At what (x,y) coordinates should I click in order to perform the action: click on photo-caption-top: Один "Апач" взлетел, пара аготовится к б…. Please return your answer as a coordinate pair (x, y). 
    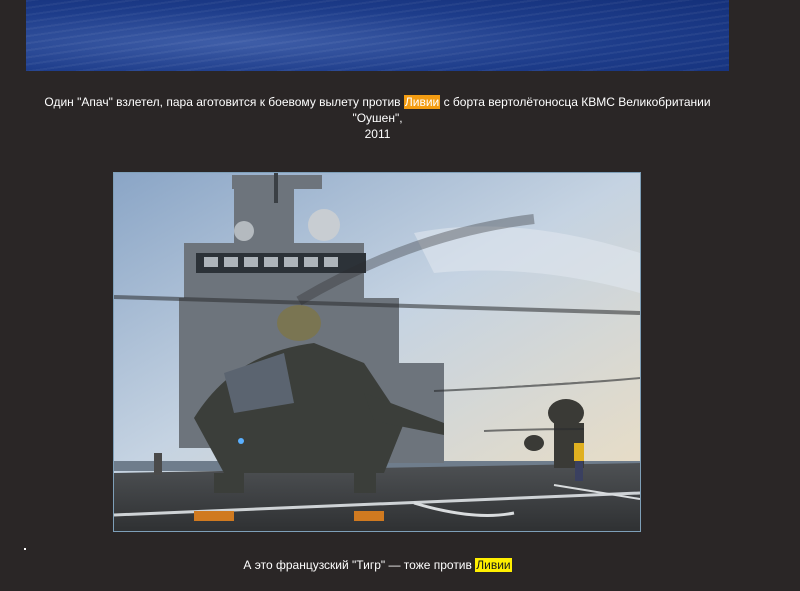
    Looking at the image, I should click on (377, 118).